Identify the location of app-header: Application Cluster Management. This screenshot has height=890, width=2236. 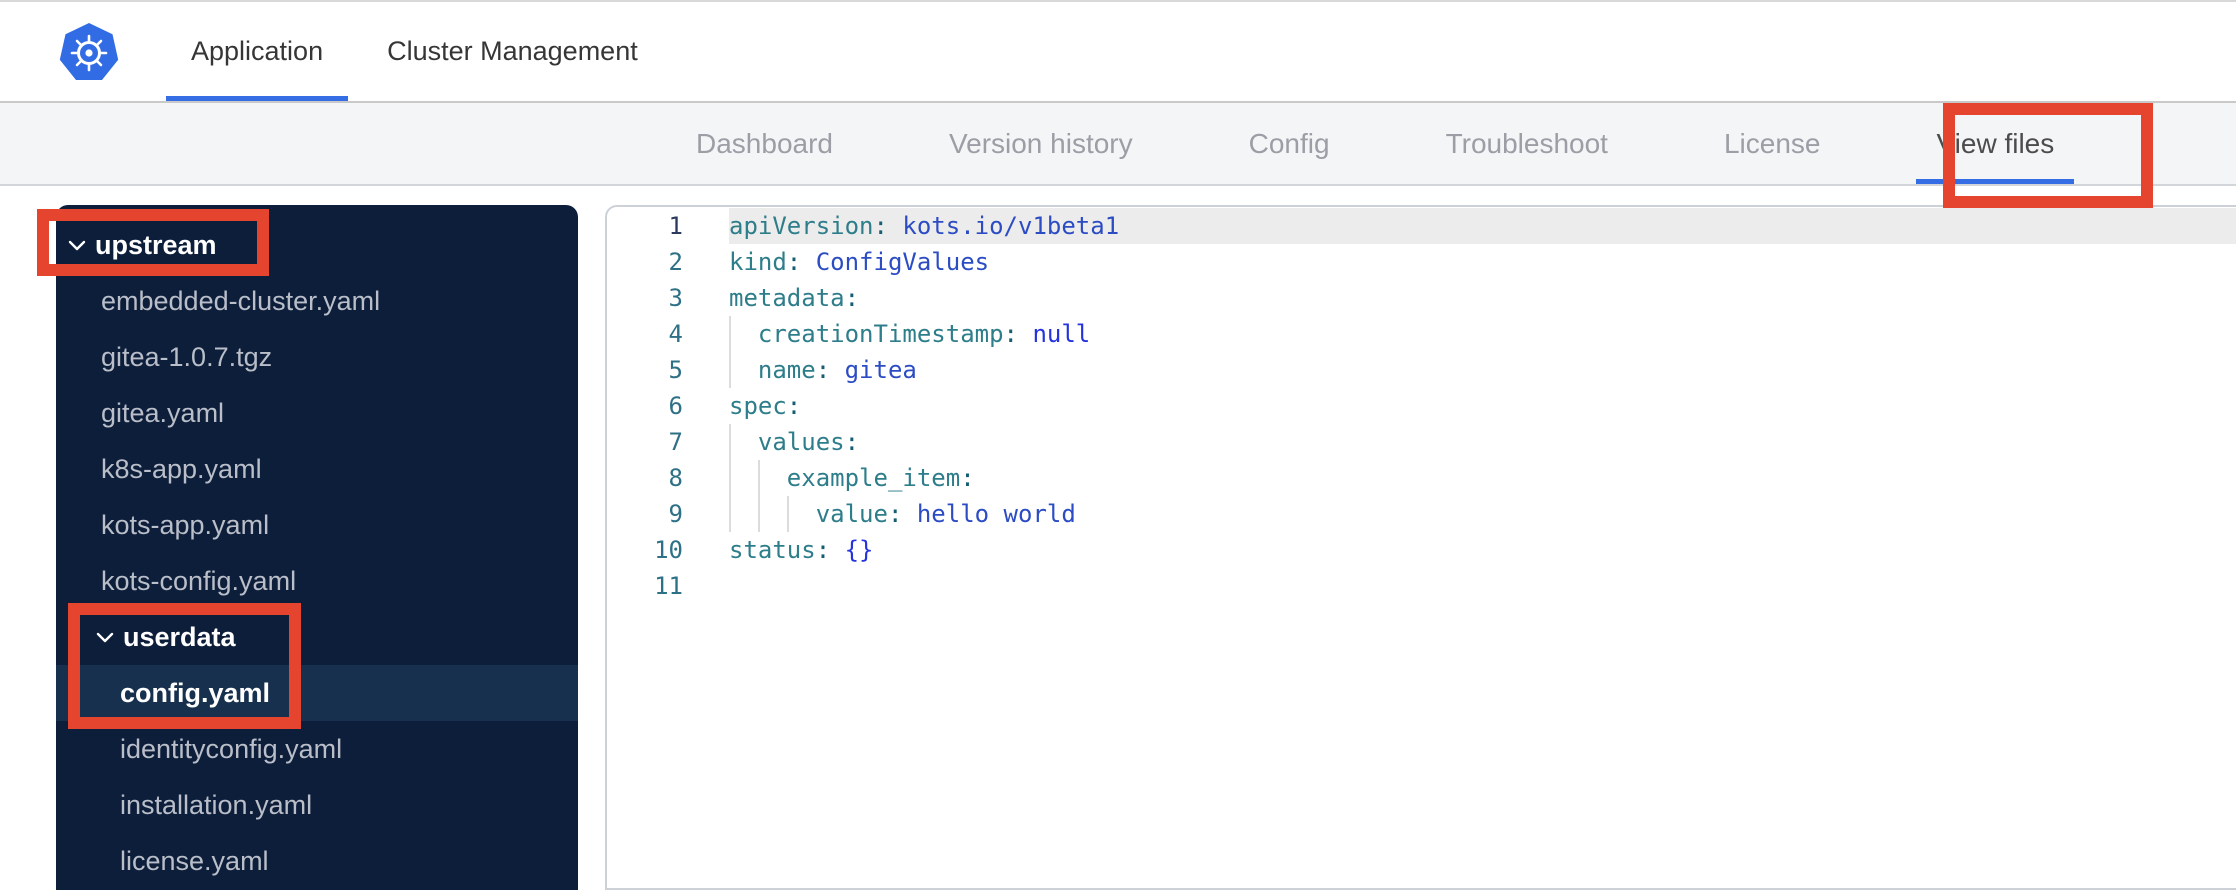
(1118, 51).